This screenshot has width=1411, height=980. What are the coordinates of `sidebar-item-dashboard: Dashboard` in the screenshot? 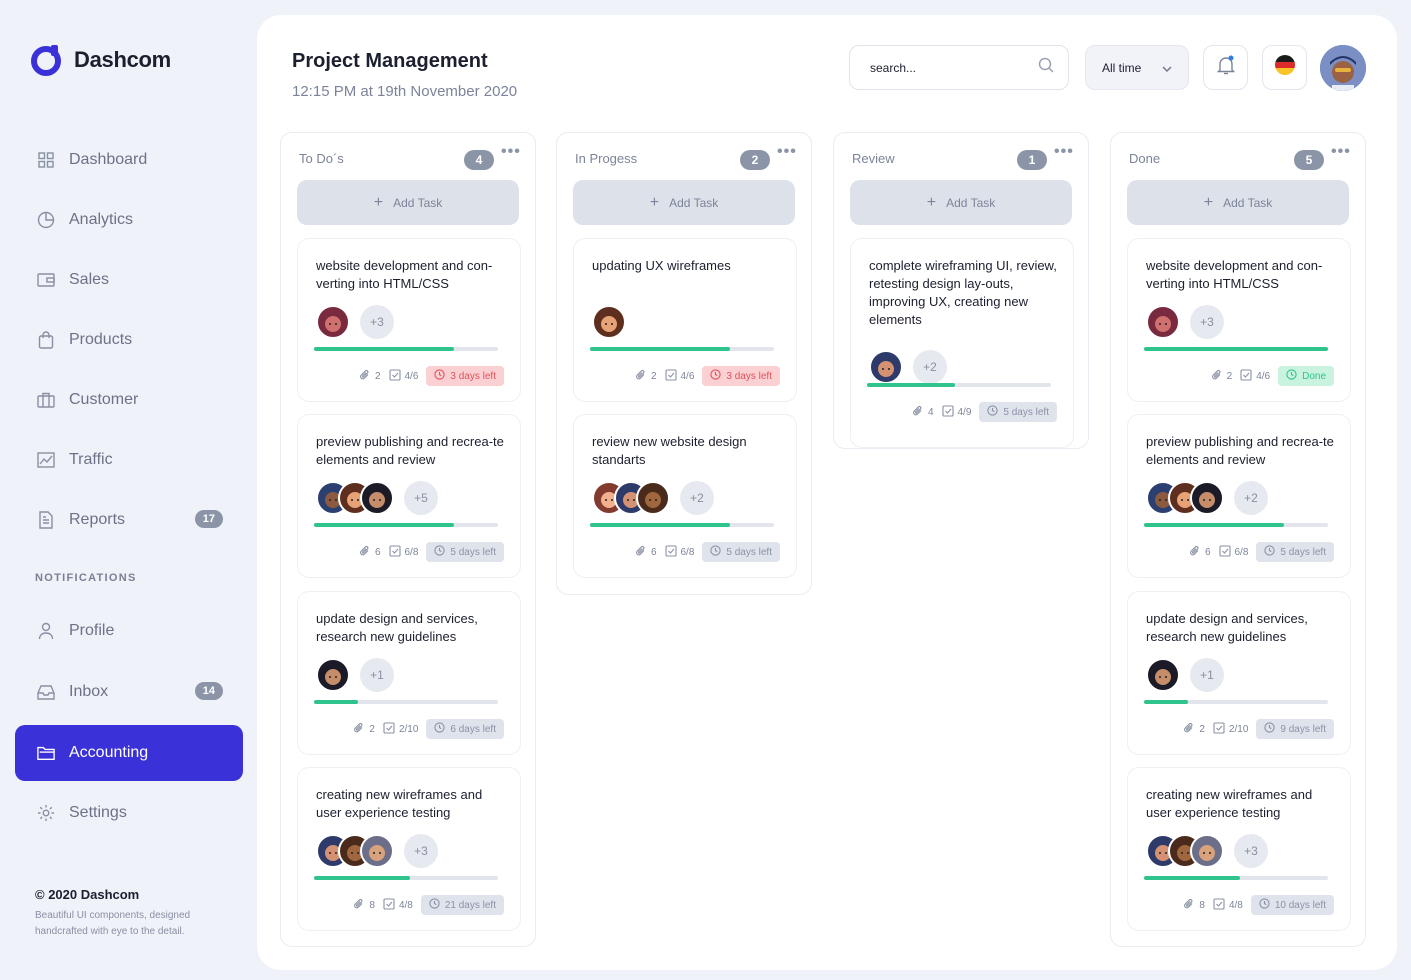 It's located at (129, 160).